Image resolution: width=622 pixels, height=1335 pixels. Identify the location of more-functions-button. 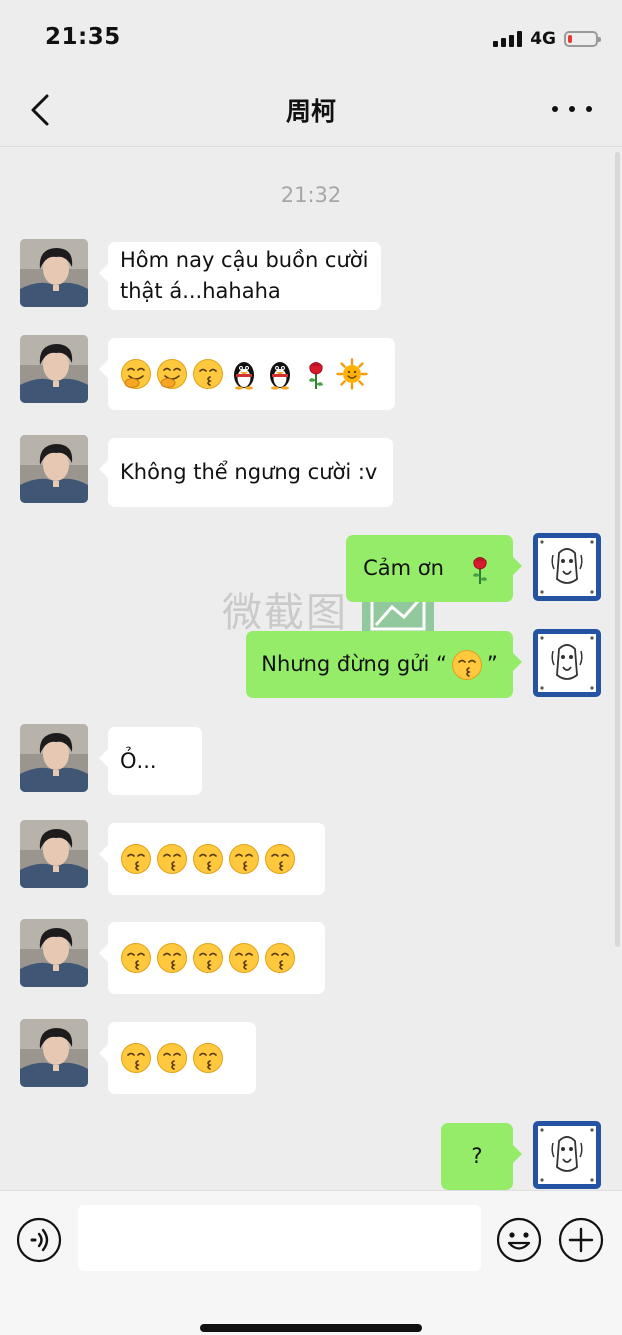
(581, 1240).